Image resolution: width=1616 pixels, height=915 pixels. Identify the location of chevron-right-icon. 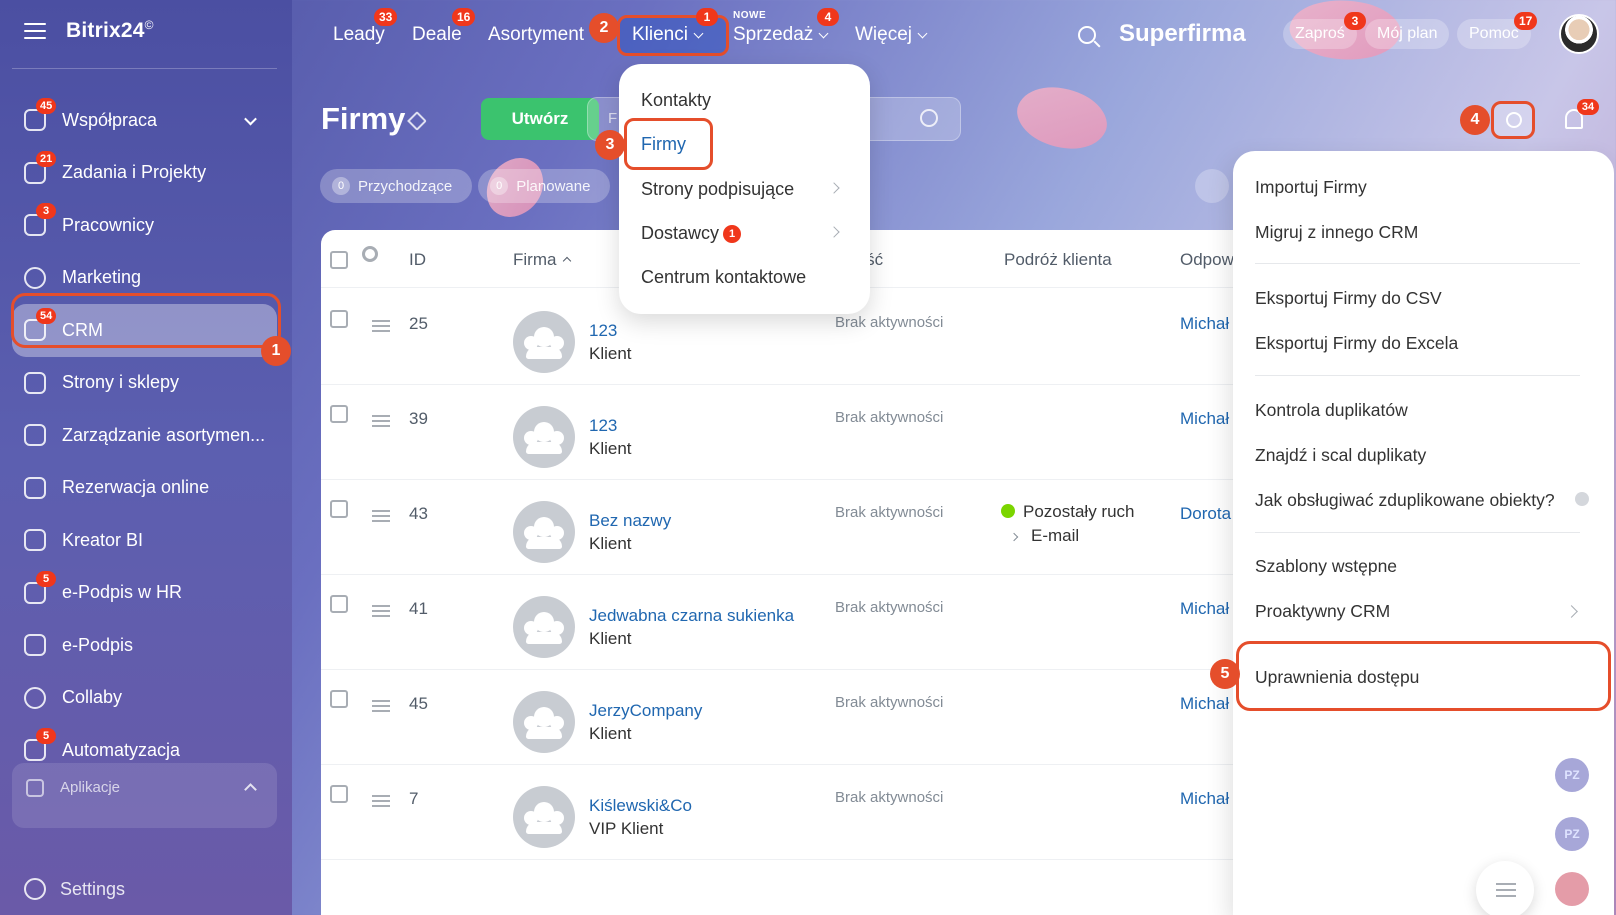
(1571, 611).